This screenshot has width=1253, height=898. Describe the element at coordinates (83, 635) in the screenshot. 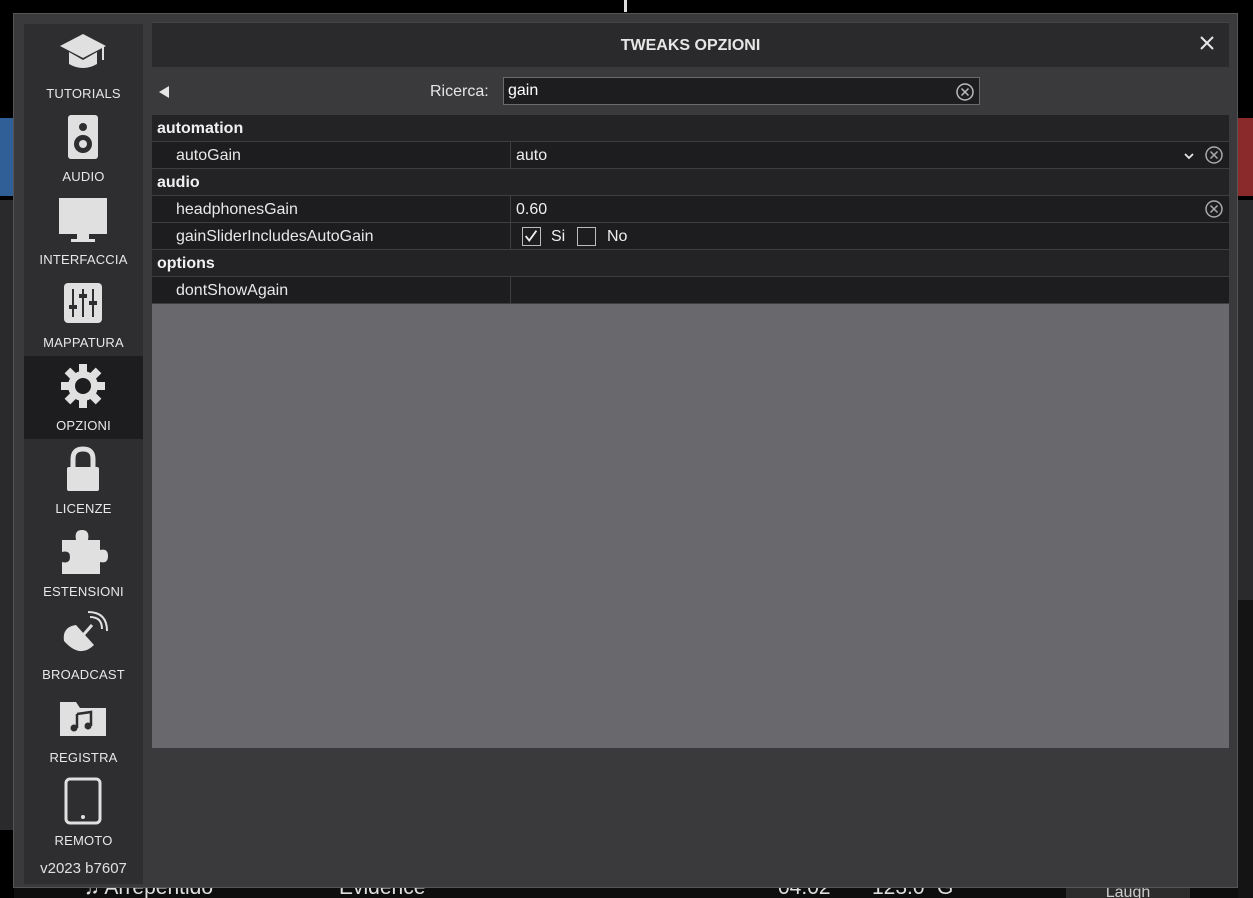

I see `satellite-dish-icon` at that location.